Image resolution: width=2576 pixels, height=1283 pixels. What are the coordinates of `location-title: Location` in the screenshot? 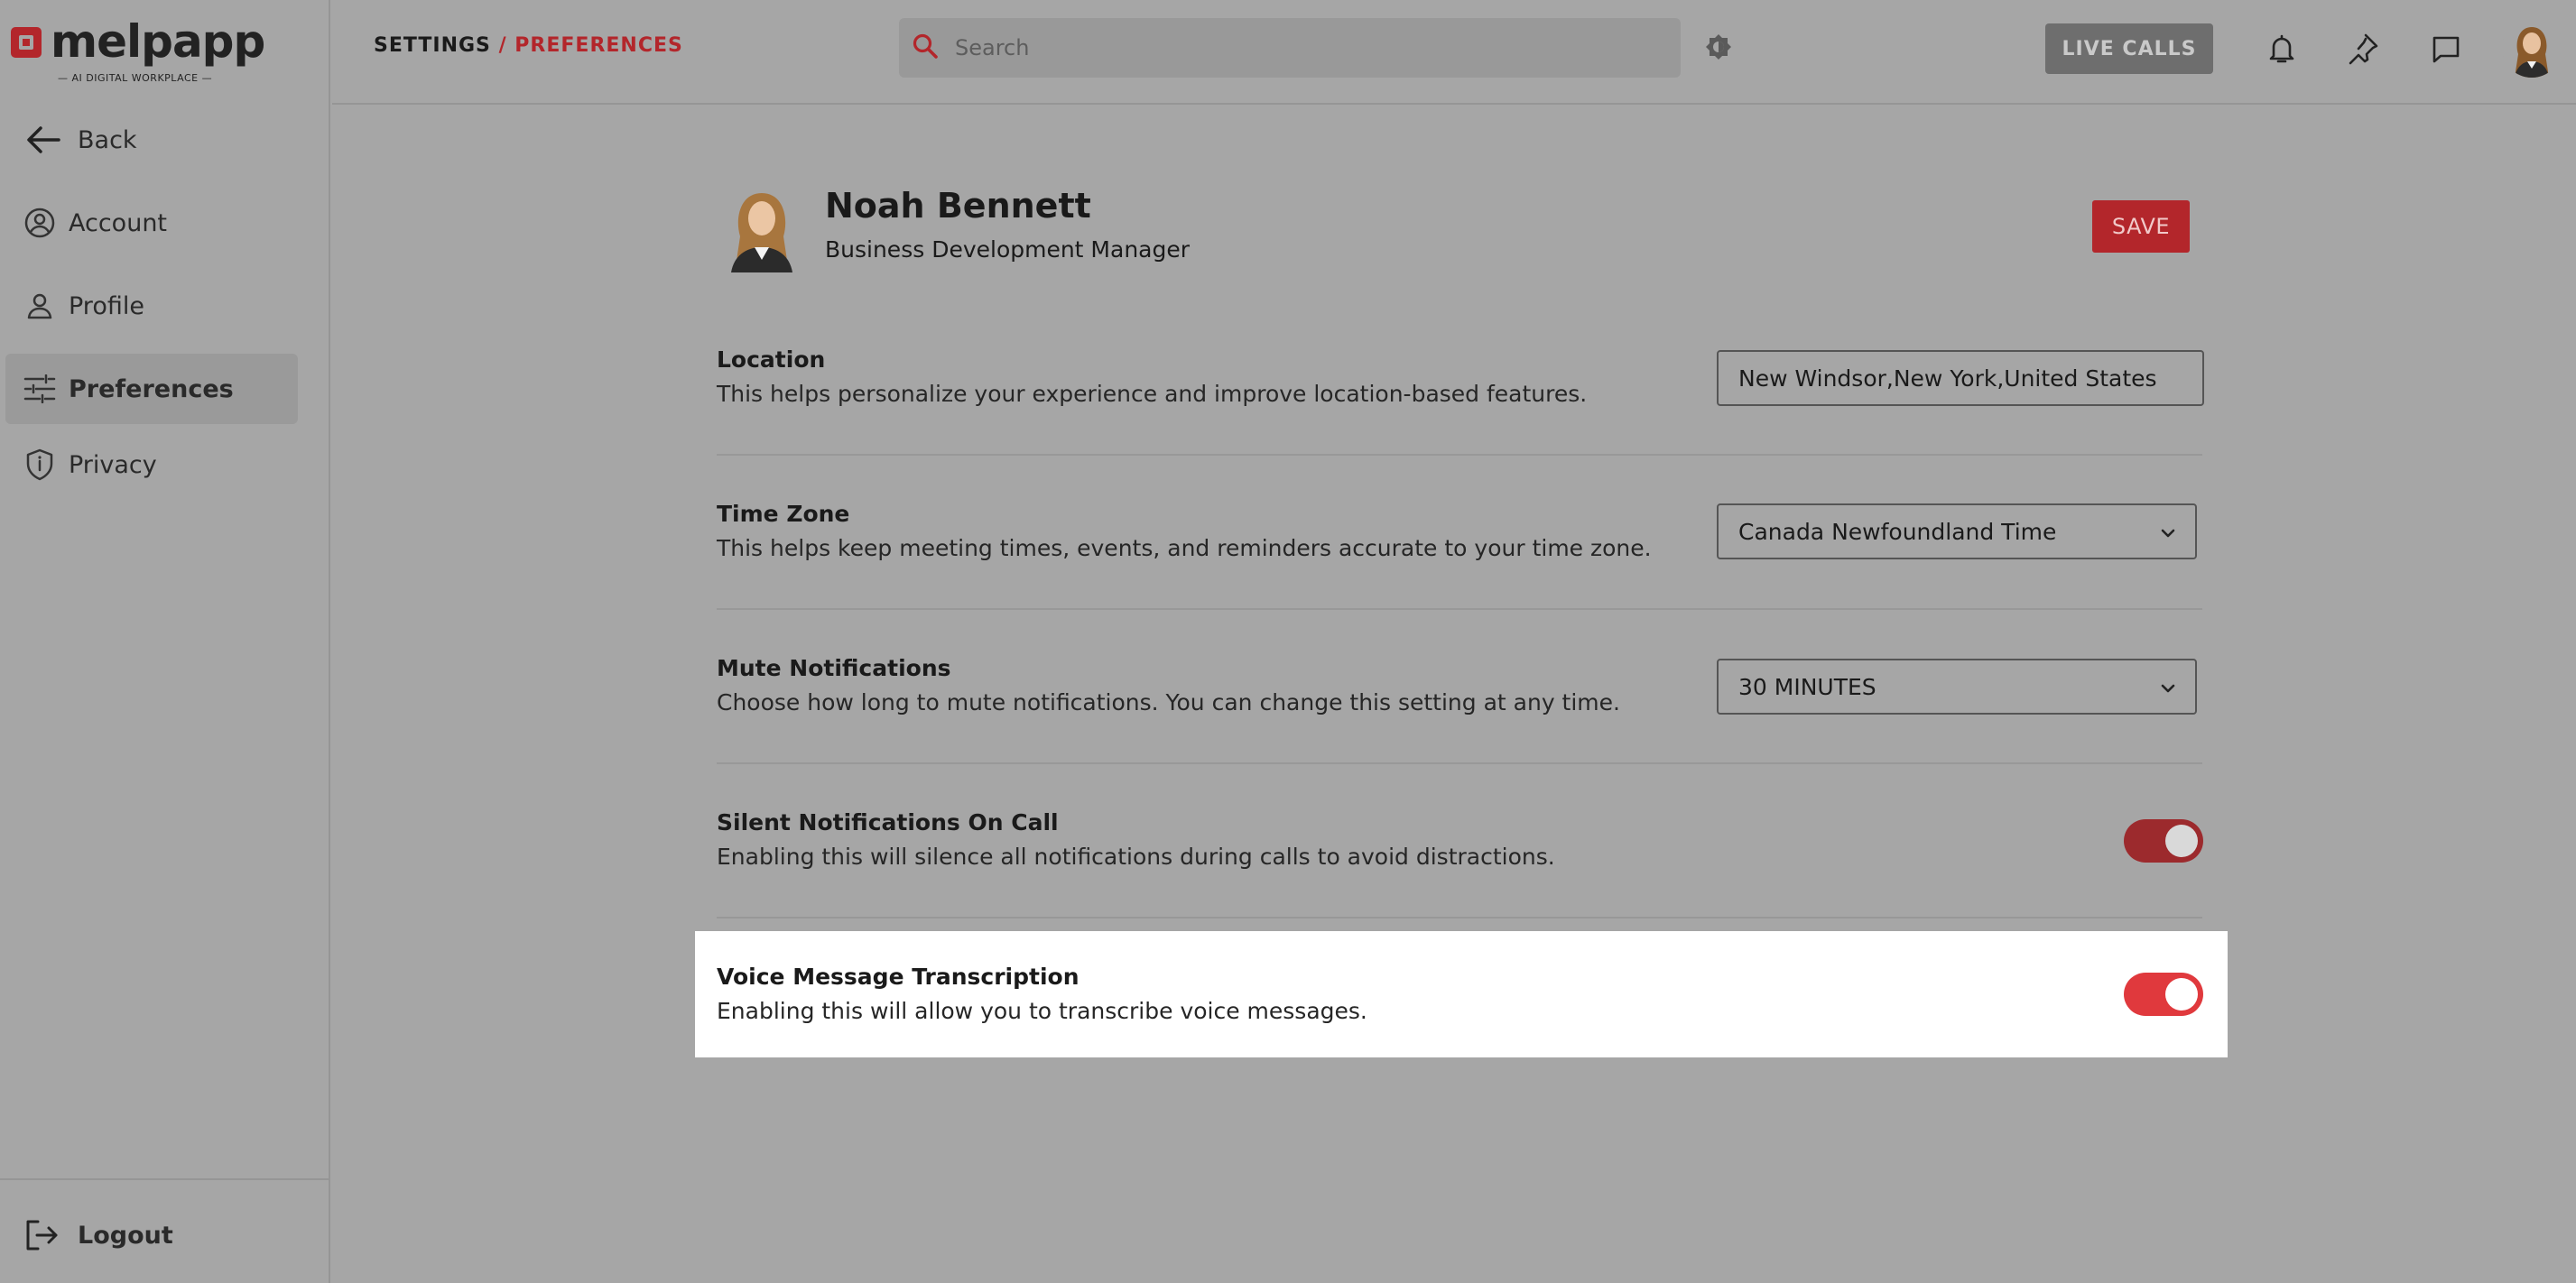 It's located at (771, 360).